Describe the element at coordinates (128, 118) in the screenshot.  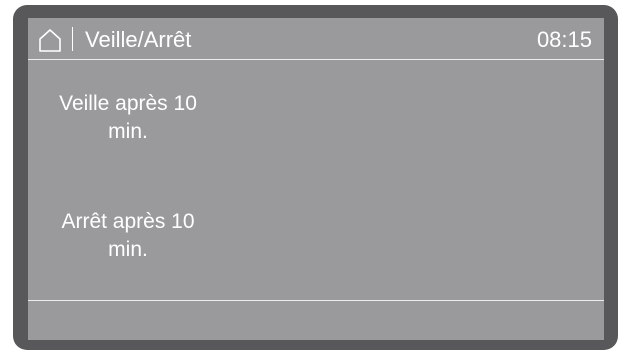
I see `standby-option: Veille après 10 min.` at that location.